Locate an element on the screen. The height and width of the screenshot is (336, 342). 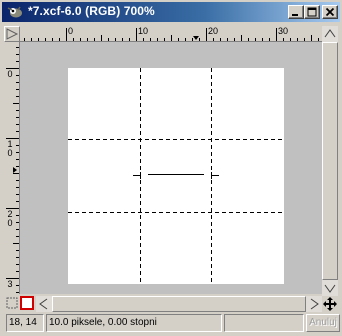
navigate-button is located at coordinates (330, 304).